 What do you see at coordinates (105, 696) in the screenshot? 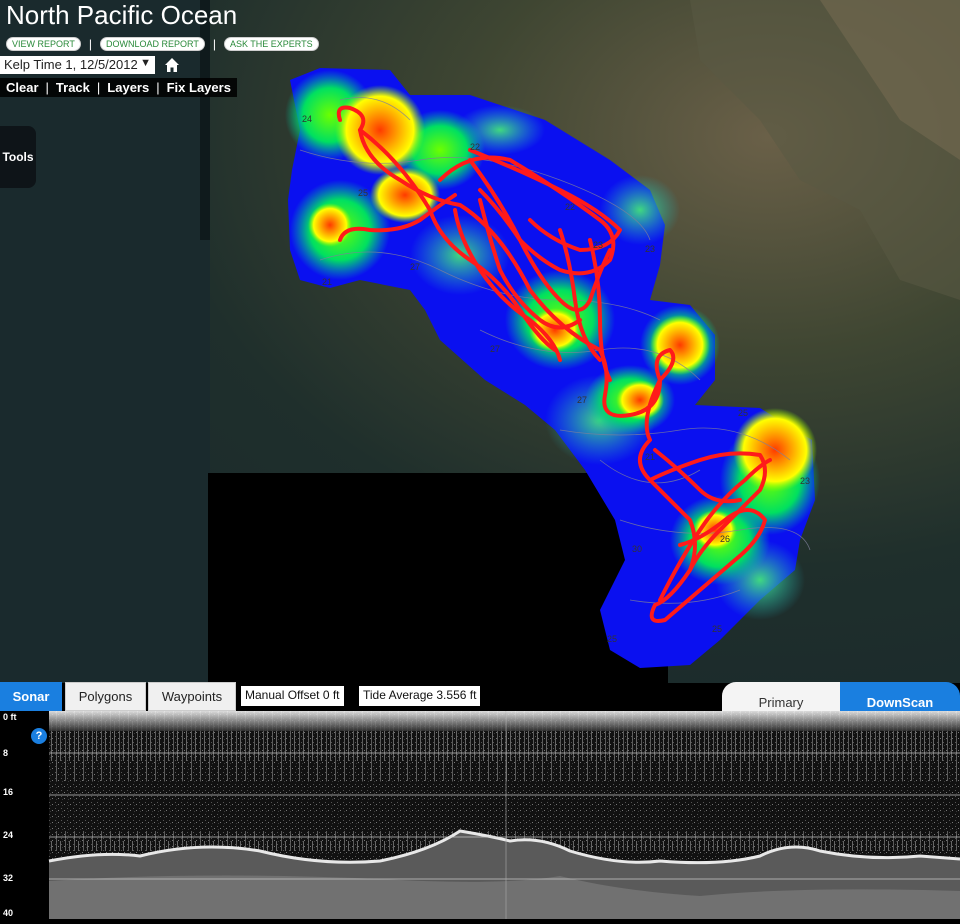
I see `tab-polygons: Polygons` at bounding box center [105, 696].